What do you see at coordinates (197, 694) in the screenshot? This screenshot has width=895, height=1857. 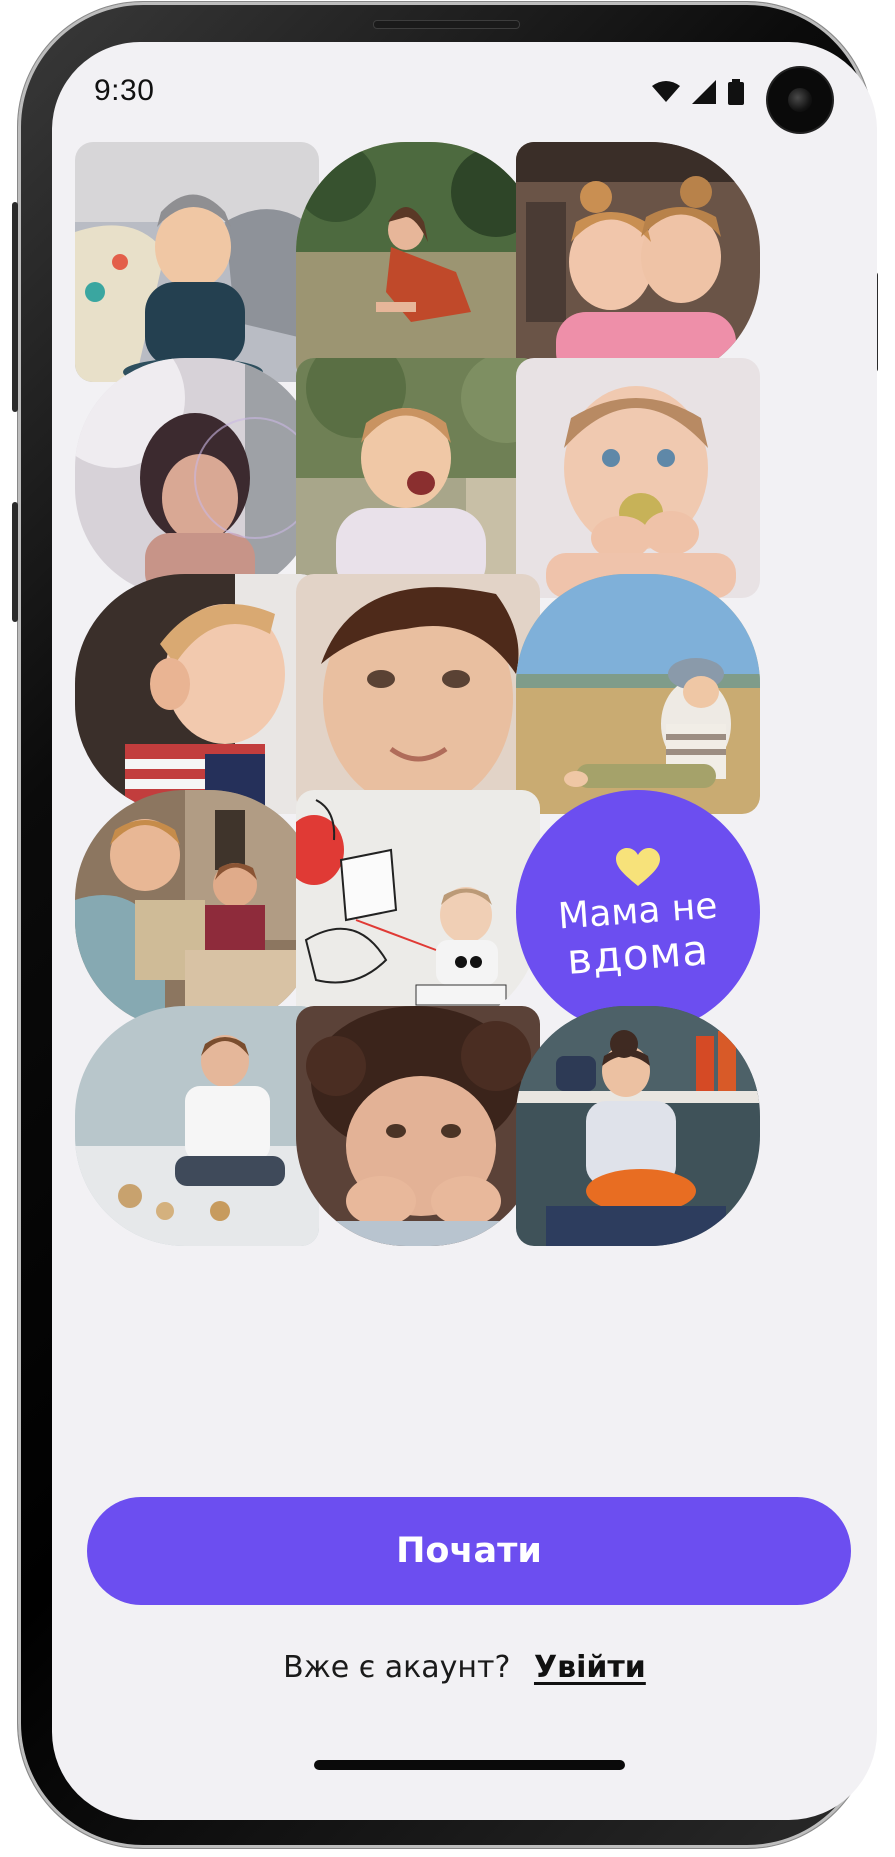 I see `photo-toddler-profile` at bounding box center [197, 694].